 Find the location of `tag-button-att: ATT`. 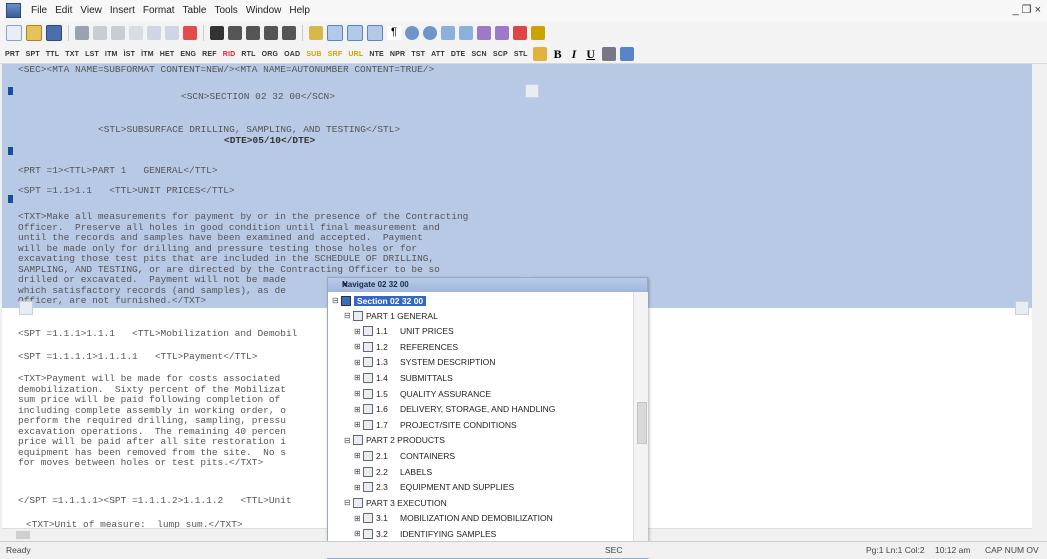

tag-button-att: ATT is located at coordinates (438, 54).